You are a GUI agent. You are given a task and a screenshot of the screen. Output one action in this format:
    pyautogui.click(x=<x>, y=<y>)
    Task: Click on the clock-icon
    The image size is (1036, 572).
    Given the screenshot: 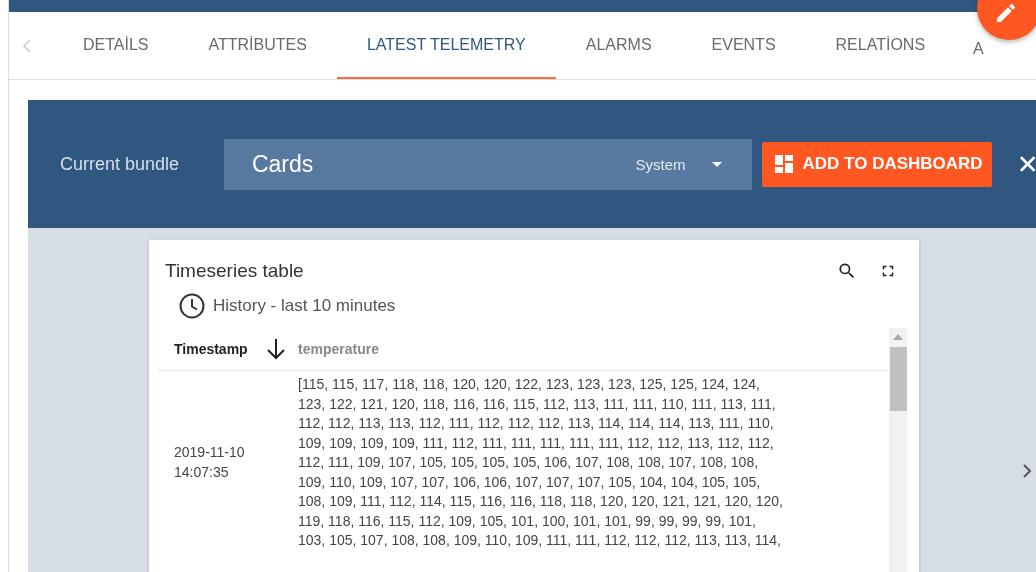 What is the action you would take?
    pyautogui.click(x=192, y=306)
    